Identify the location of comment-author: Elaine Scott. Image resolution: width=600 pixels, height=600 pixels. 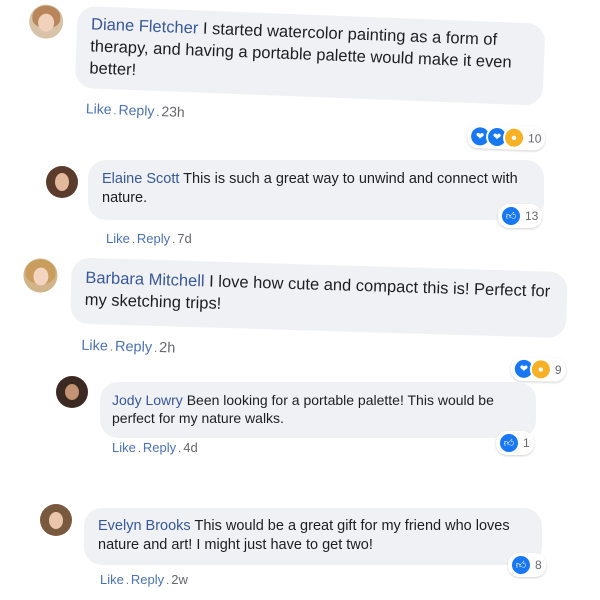
(140, 179).